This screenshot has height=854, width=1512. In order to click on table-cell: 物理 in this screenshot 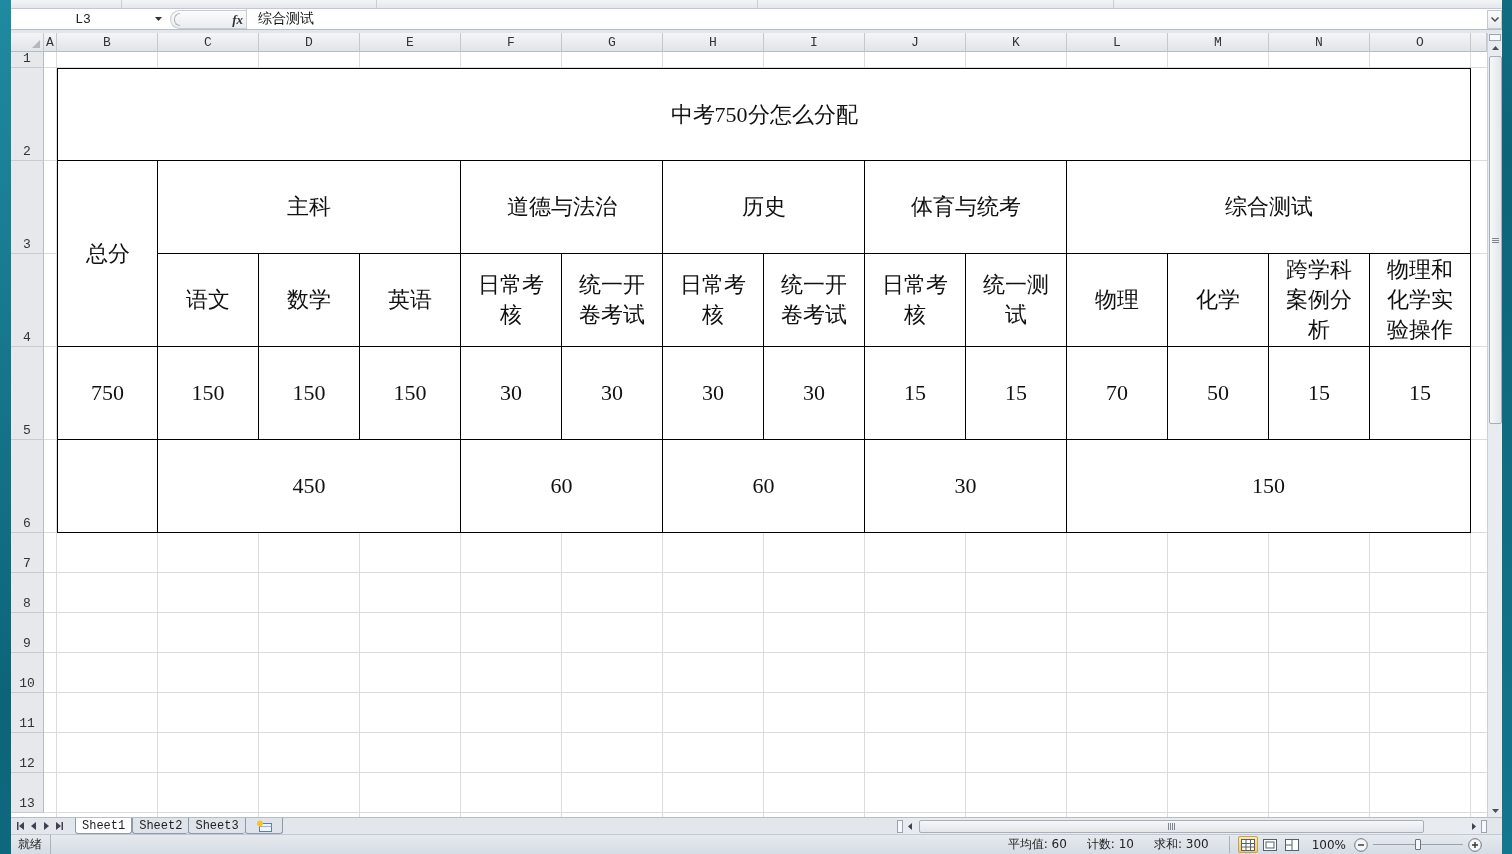, I will do `click(1117, 300)`.